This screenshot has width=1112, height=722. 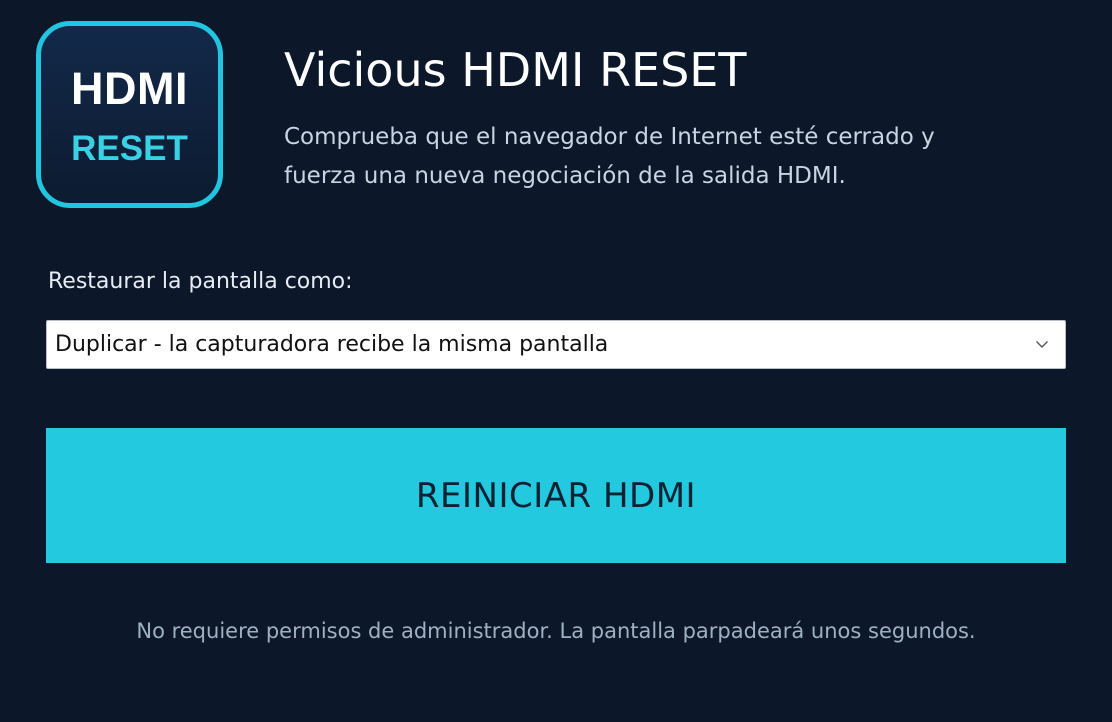 What do you see at coordinates (129, 88) in the screenshot?
I see `logo-text-hdmi: HDMI` at bounding box center [129, 88].